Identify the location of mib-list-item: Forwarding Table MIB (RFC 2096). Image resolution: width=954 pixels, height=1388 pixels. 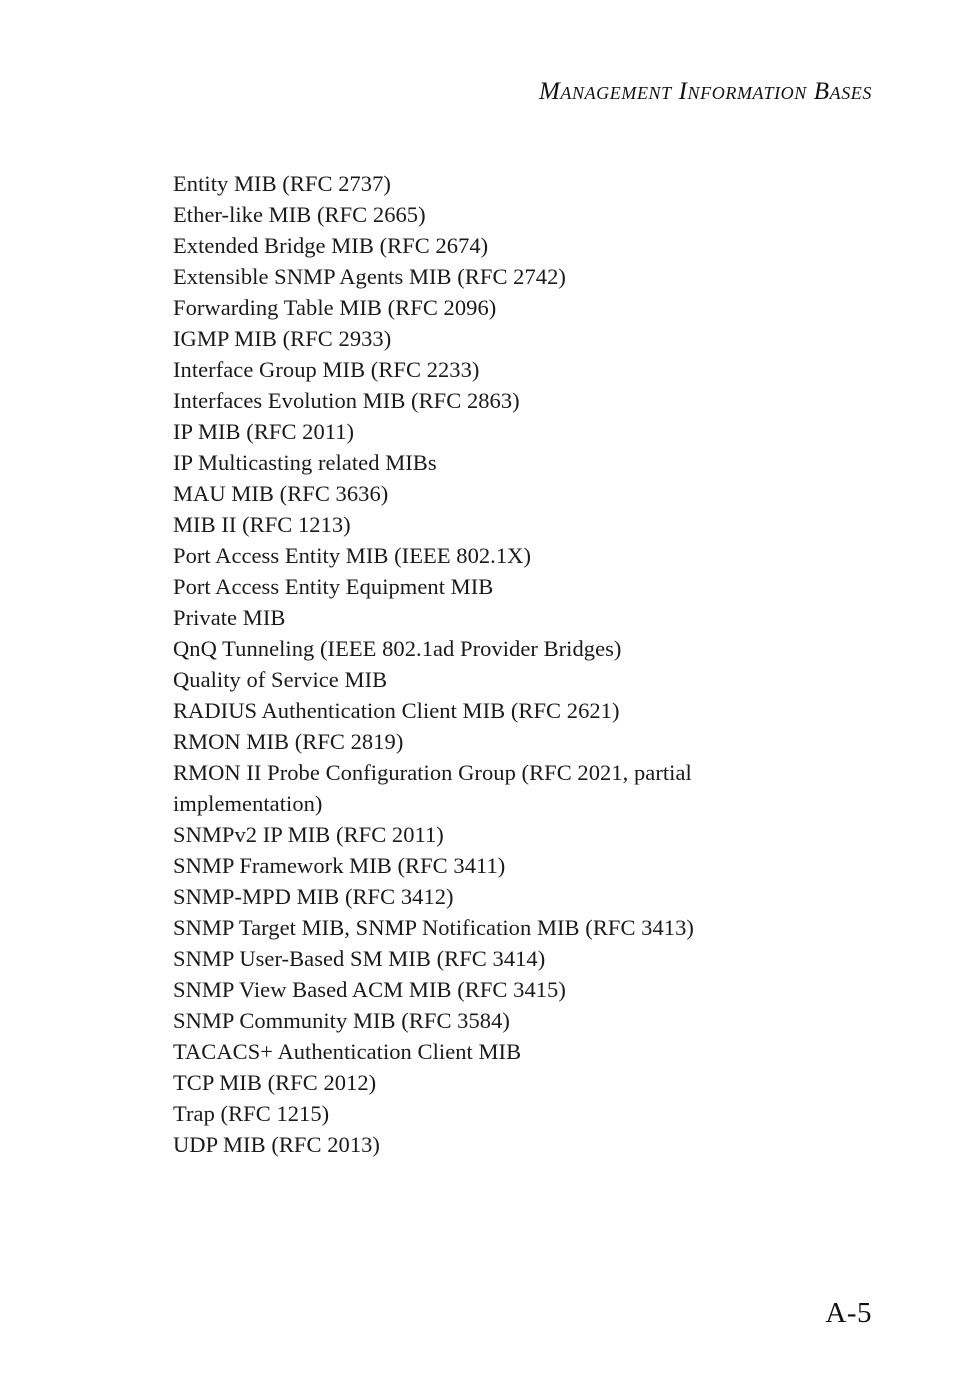
(335, 307).